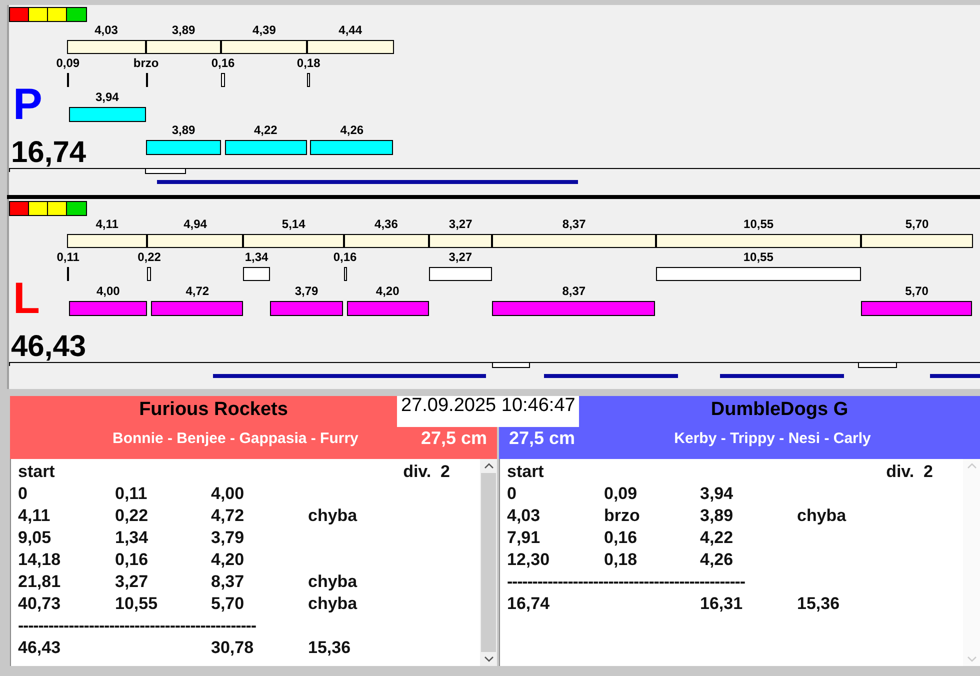  I want to click on segment-time: 5,70, so click(917, 224).